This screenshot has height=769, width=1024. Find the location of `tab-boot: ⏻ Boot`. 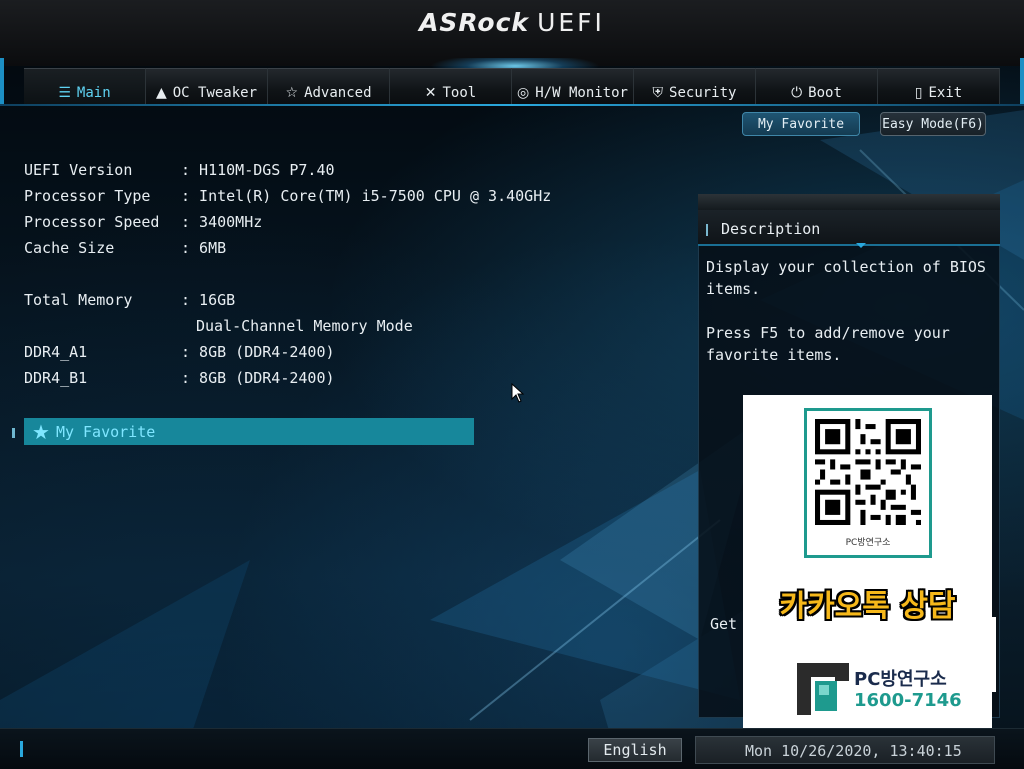

tab-boot: ⏻ Boot is located at coordinates (817, 86).